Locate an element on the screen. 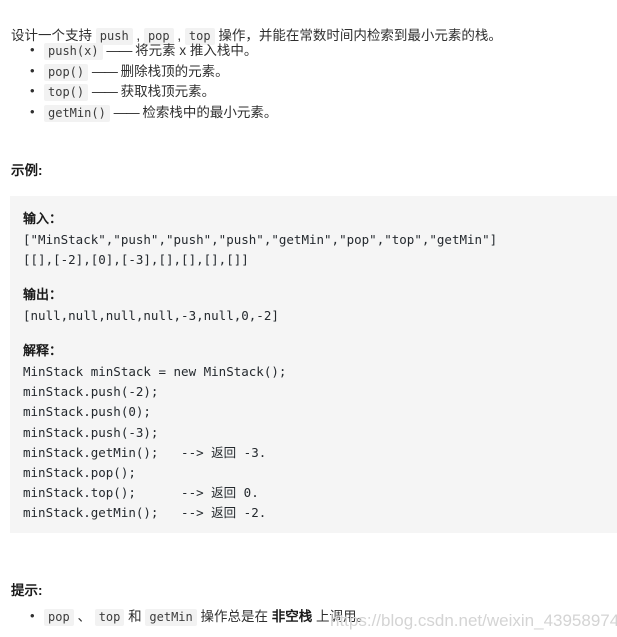  inline-code-top-call: top() is located at coordinates (66, 92).